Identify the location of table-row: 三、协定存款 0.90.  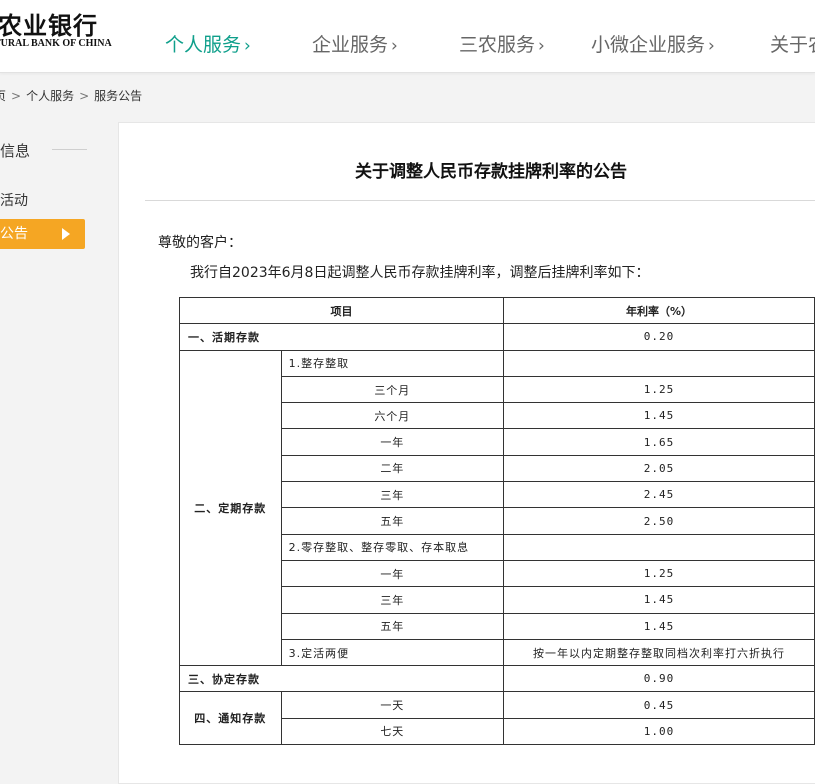
(496, 679).